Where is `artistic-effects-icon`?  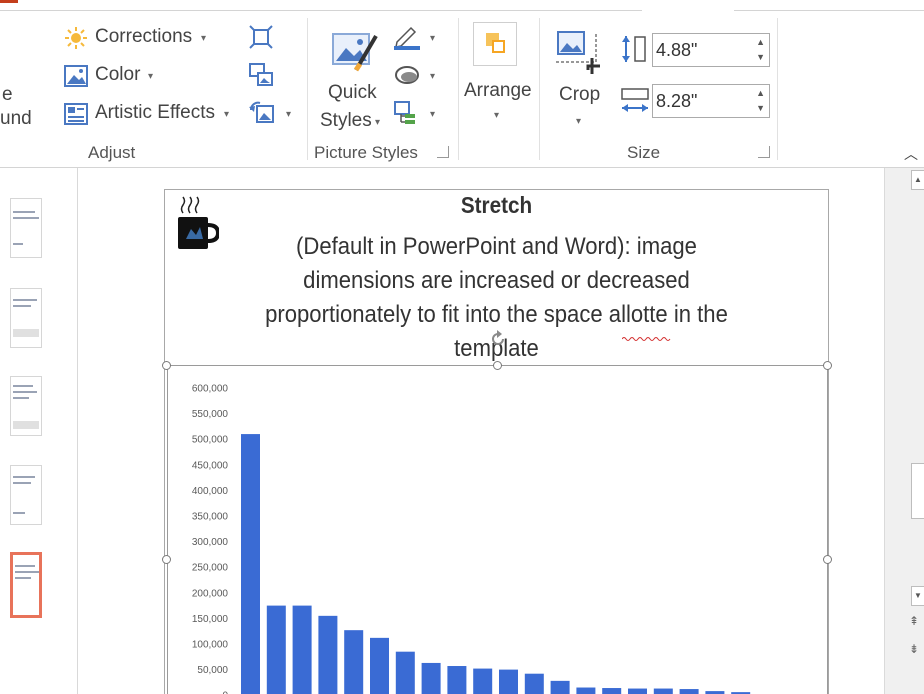 artistic-effects-icon is located at coordinates (76, 114).